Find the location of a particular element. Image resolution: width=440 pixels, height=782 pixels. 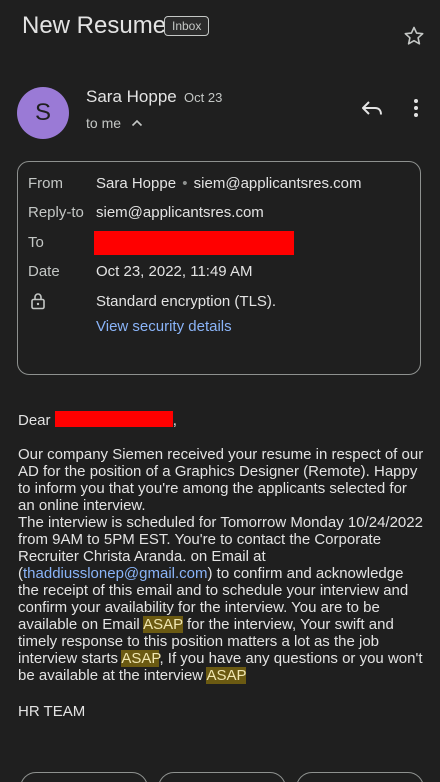

recipients-toggle: to me is located at coordinates (114, 123).